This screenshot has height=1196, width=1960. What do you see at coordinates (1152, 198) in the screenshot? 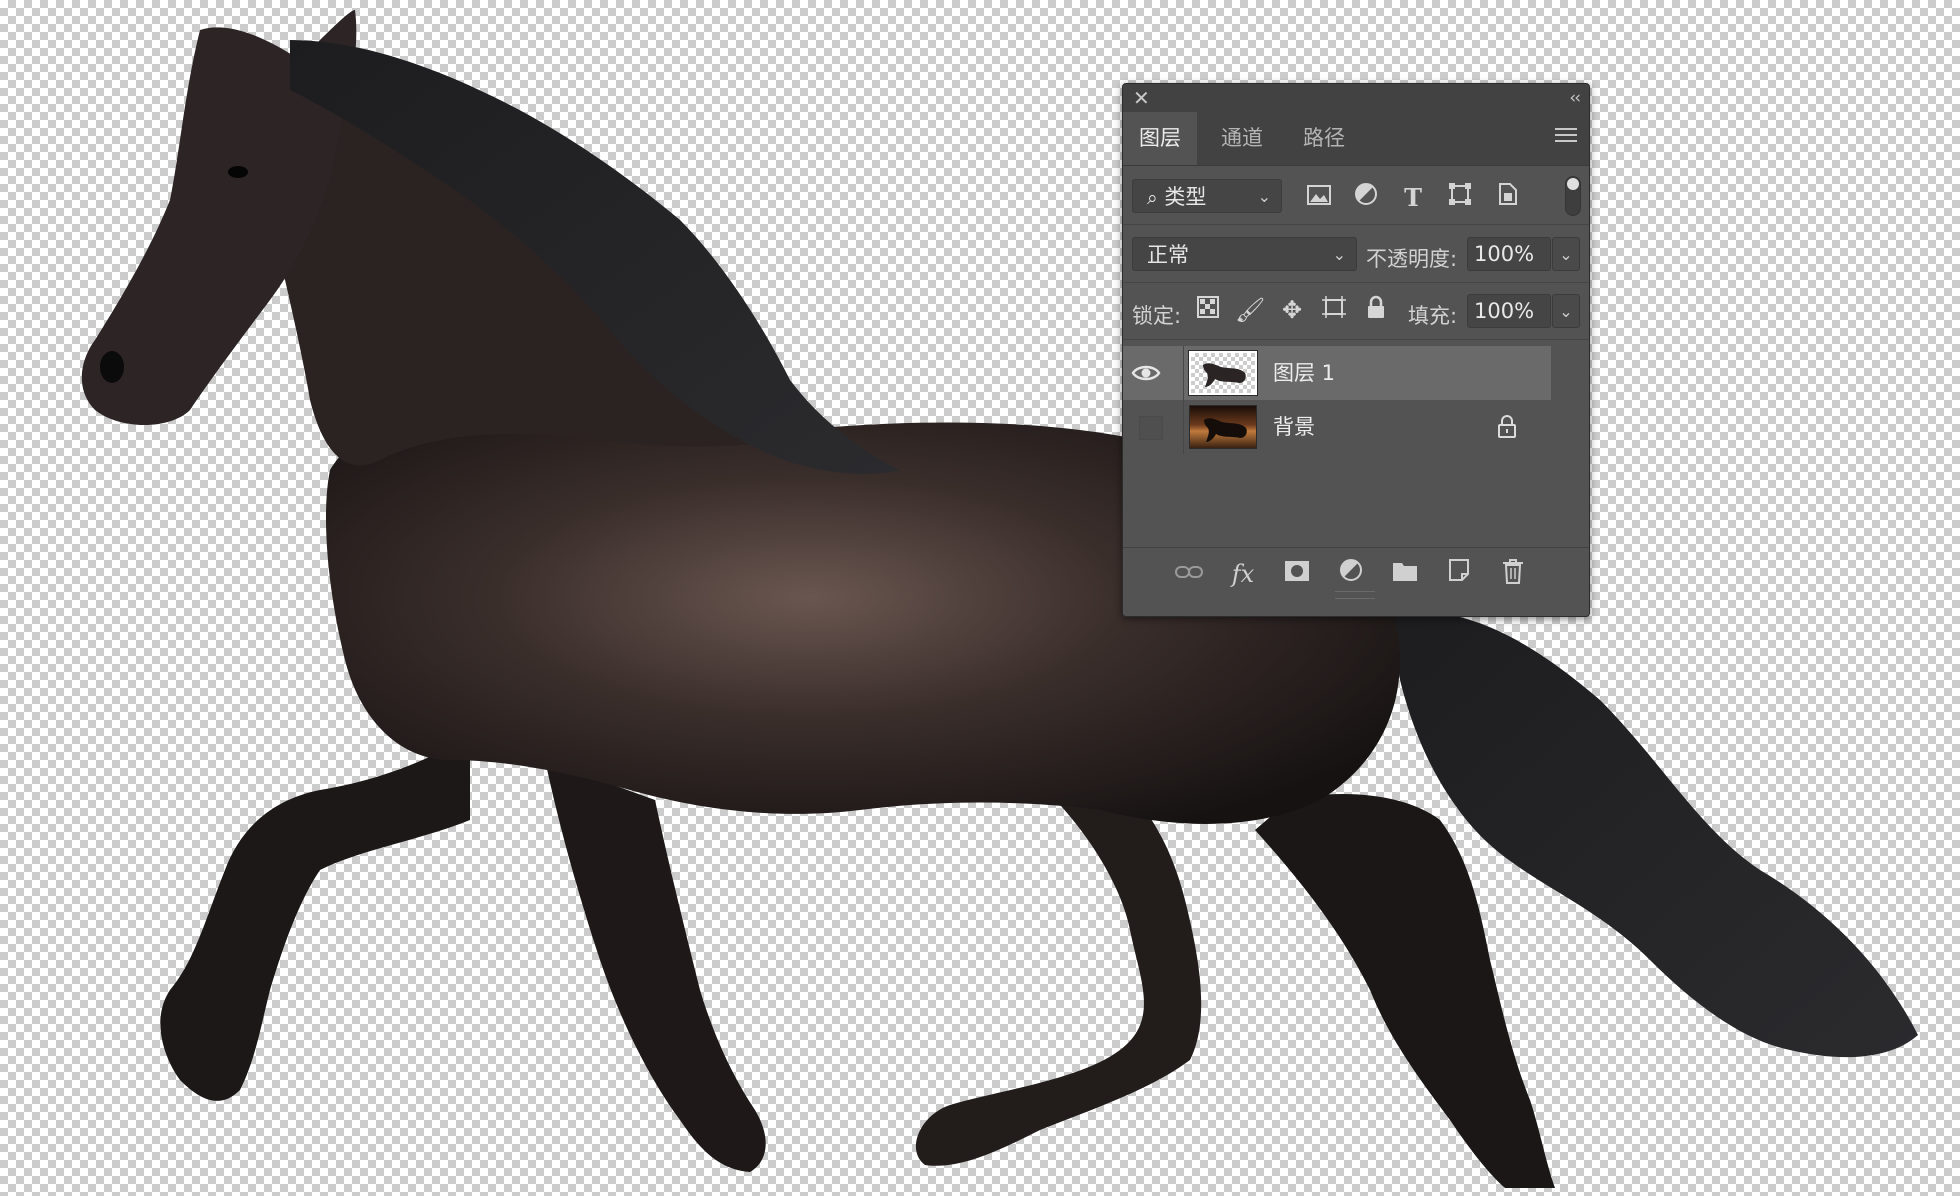
I see `search-icon: ⌕` at bounding box center [1152, 198].